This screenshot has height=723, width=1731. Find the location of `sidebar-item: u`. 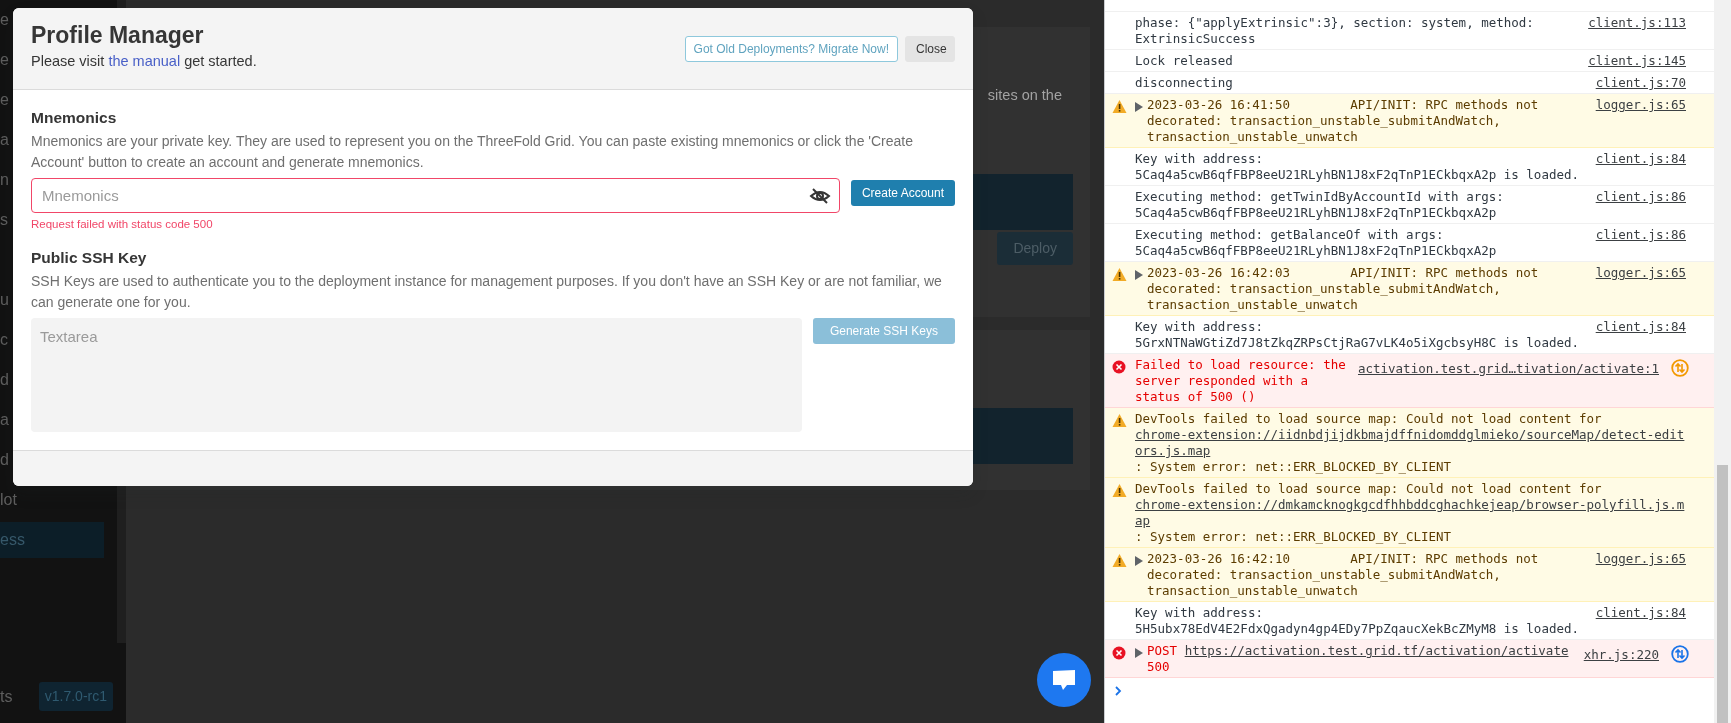

sidebar-item: u is located at coordinates (4, 300).